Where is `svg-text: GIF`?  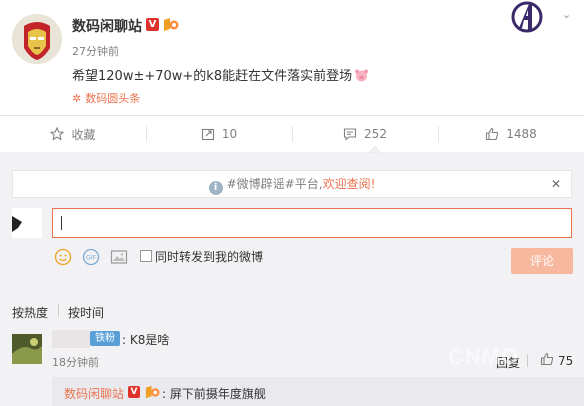
svg-text: GIF is located at coordinates (91, 258).